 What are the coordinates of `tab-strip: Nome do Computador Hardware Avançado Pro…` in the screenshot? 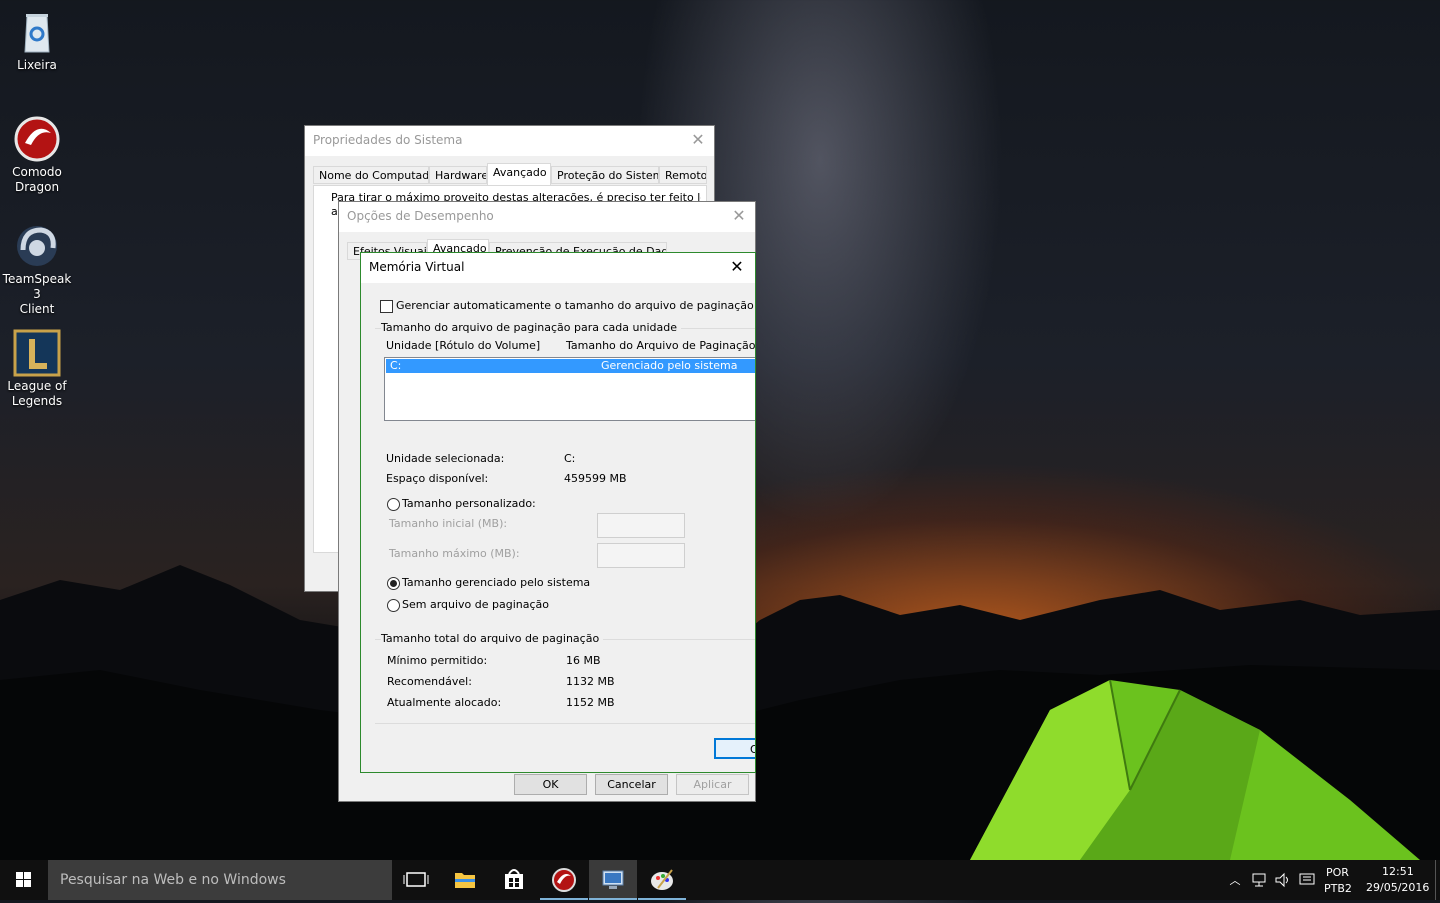 It's located at (511, 174).